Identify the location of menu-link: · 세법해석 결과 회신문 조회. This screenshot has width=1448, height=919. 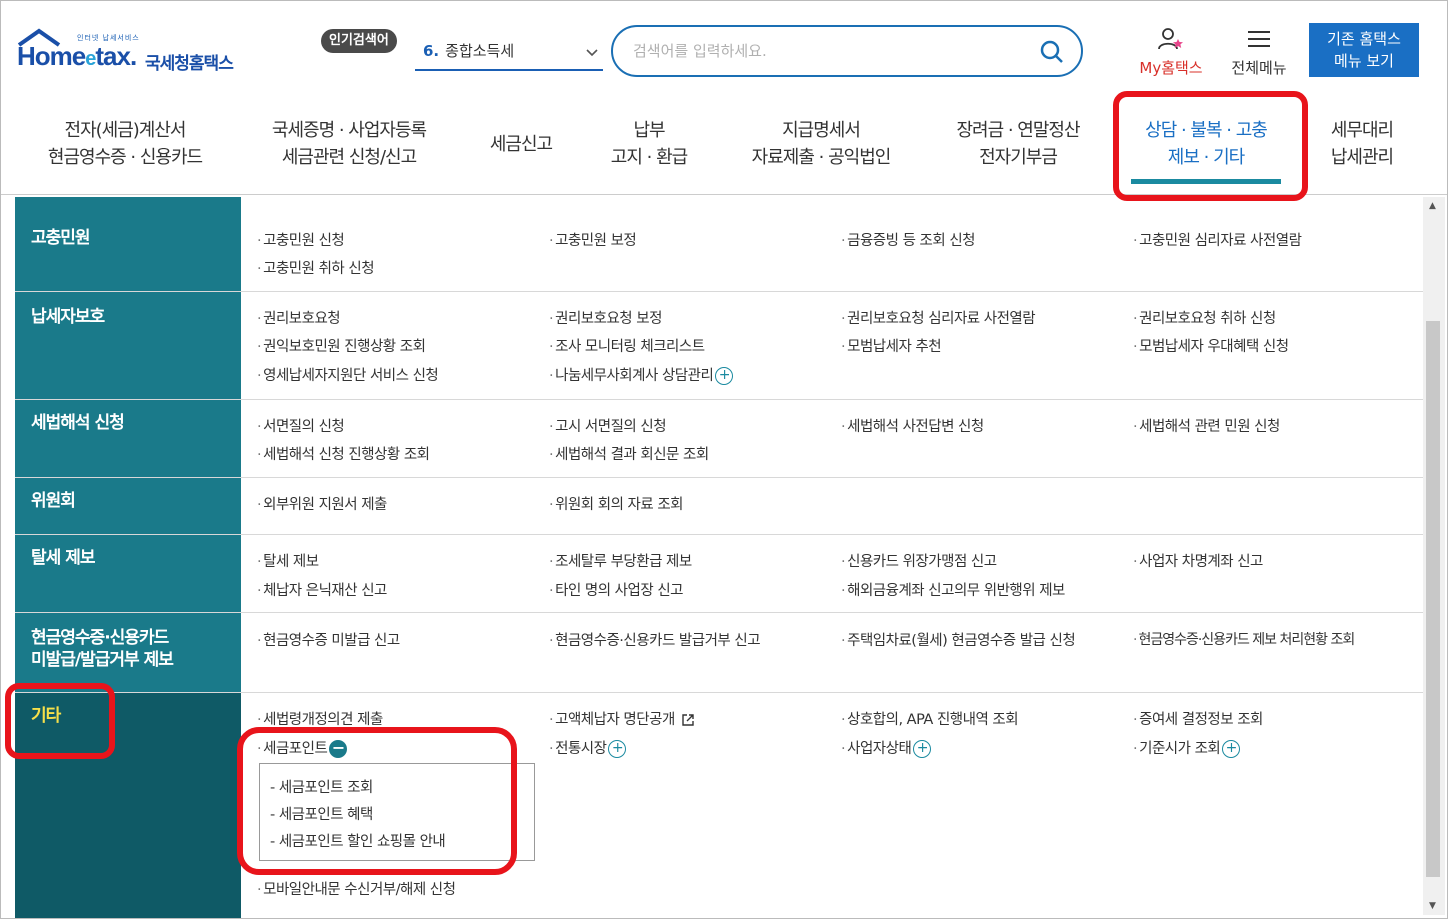
(629, 453).